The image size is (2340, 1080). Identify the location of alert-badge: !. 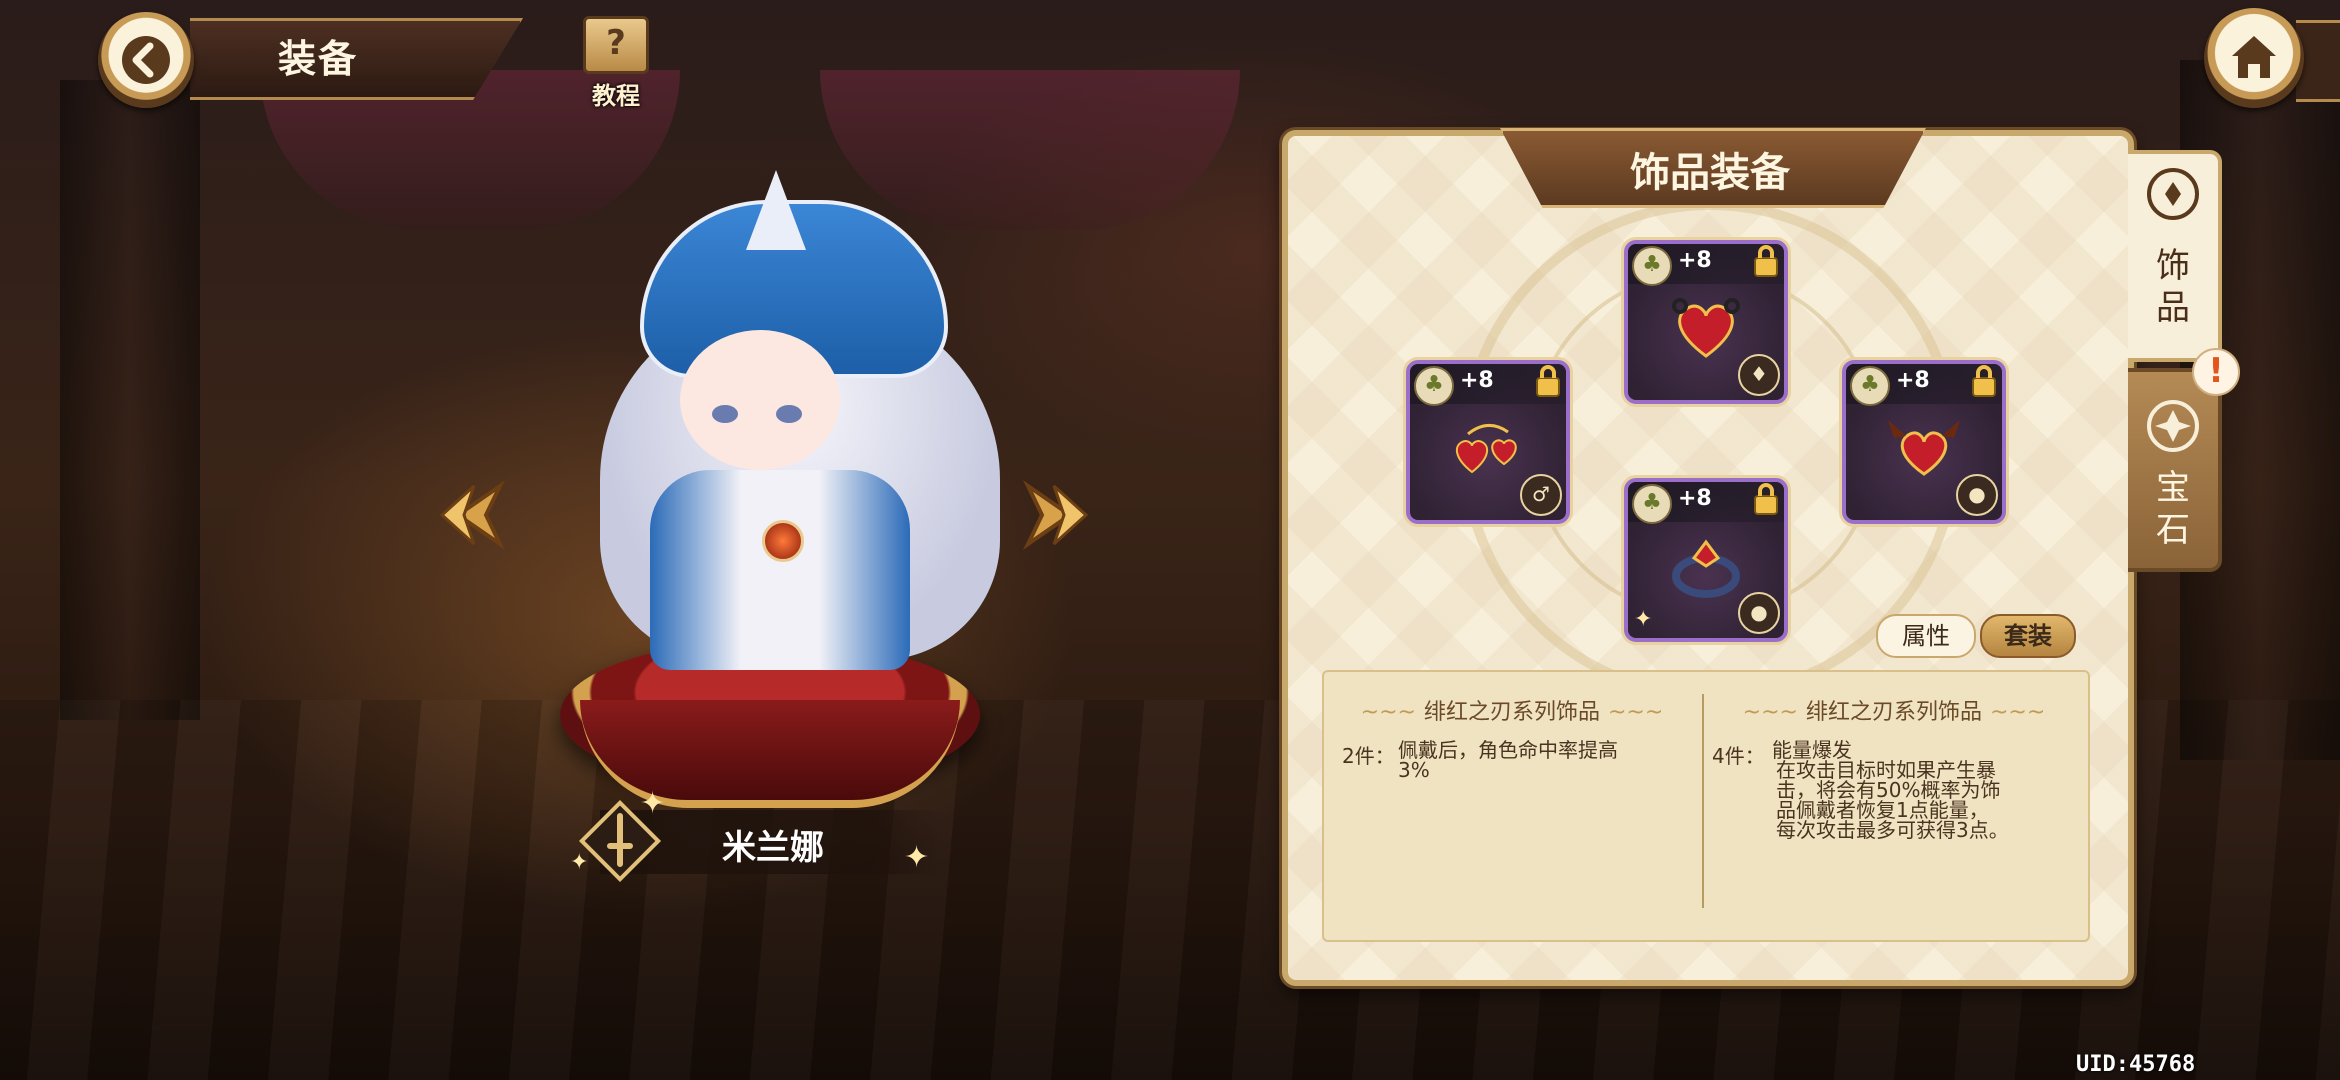
(2216, 372).